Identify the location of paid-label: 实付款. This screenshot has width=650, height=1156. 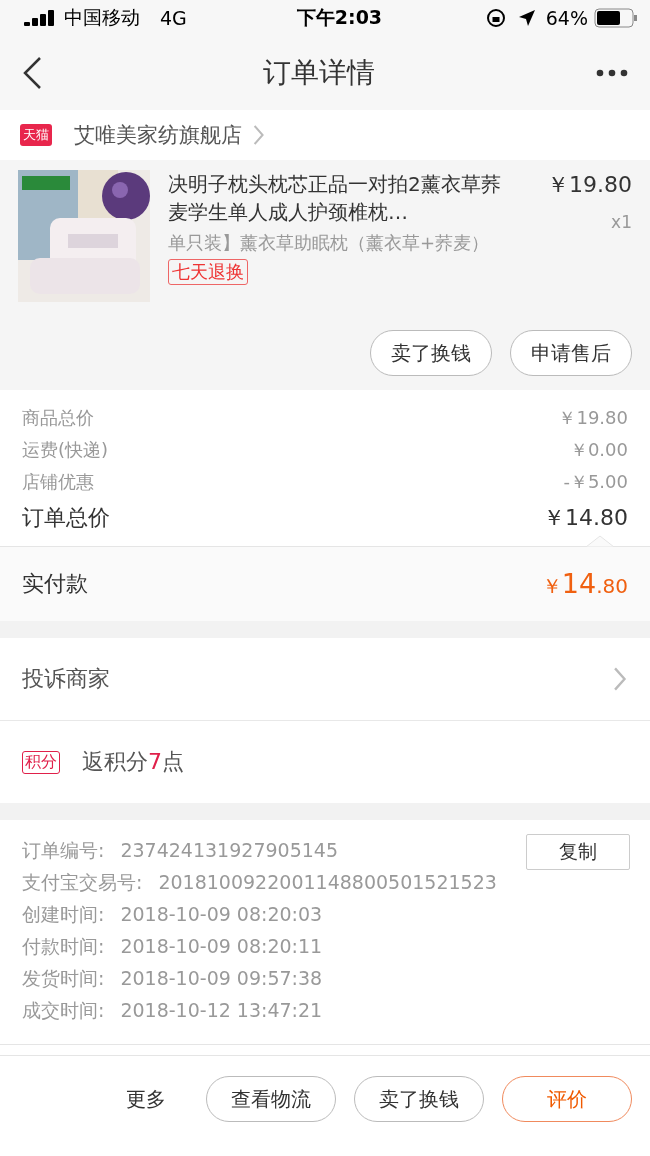
(55, 584).